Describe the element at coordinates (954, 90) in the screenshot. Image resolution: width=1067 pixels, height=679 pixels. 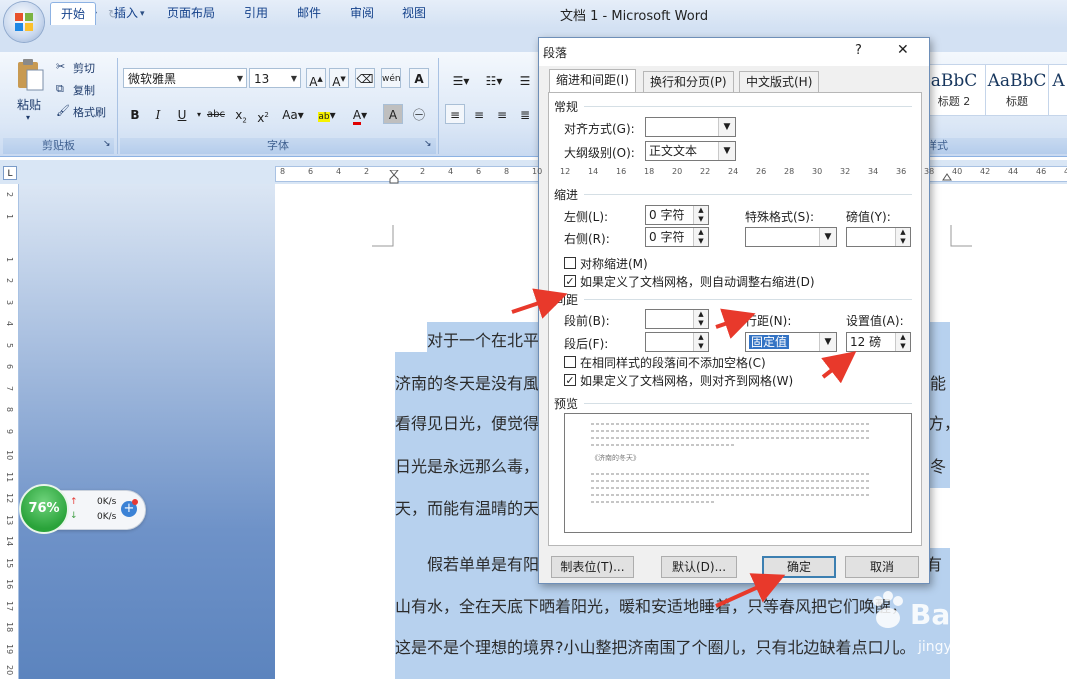
I see `style-heading-2: aBbC 标题 2` at that location.